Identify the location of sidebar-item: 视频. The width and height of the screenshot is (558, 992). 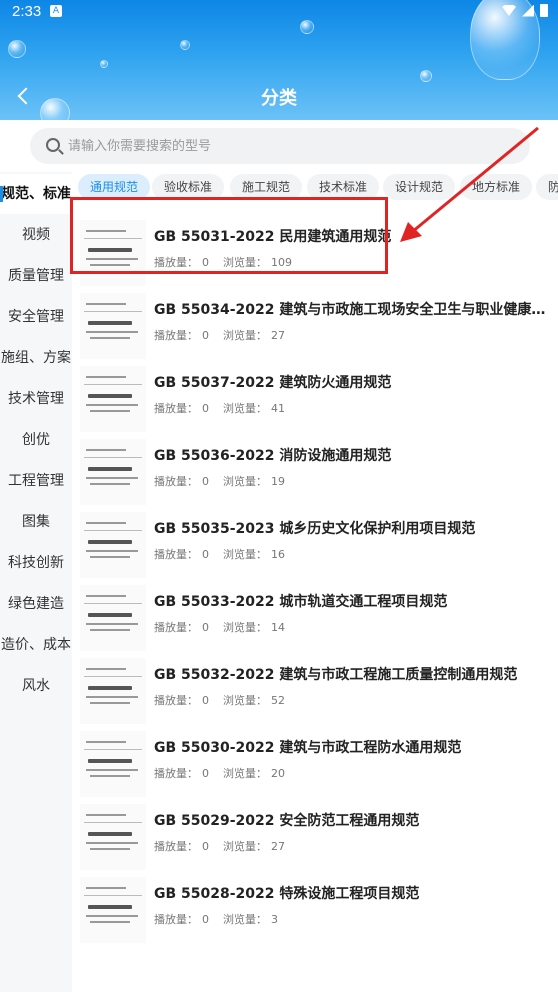
(36, 235).